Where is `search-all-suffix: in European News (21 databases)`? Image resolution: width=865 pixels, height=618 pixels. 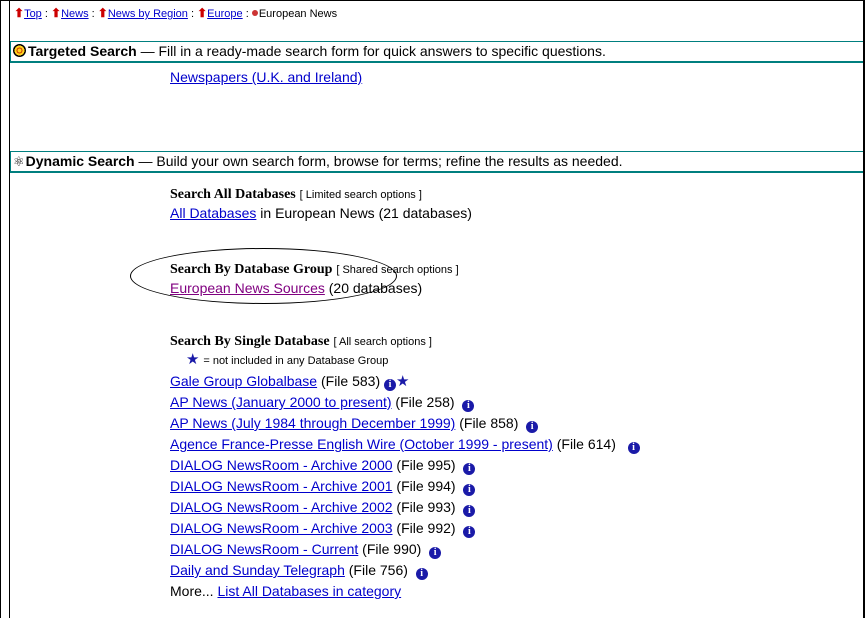 search-all-suffix: in European News (21 databases) is located at coordinates (364, 213).